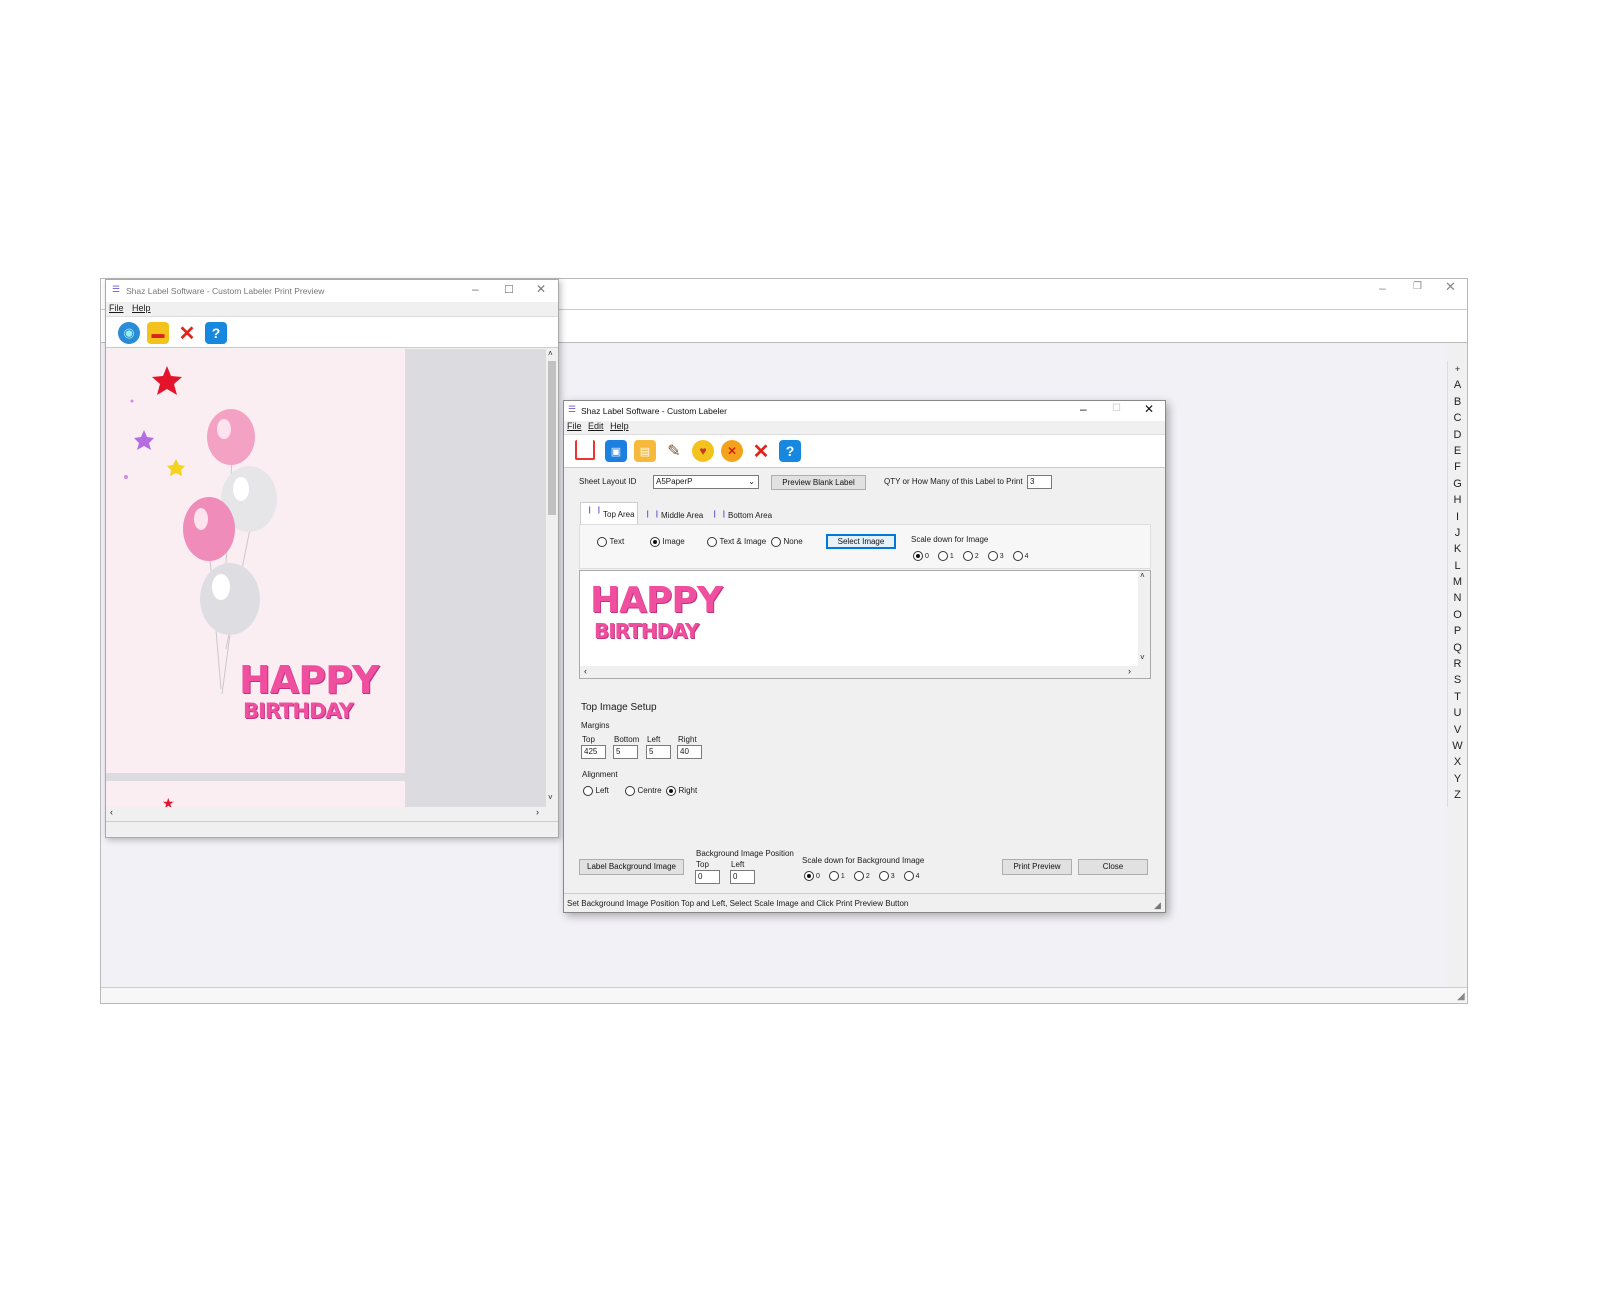 Image resolution: width=1600 pixels, height=1309 pixels. I want to click on az-index-x: X, so click(1457, 762).